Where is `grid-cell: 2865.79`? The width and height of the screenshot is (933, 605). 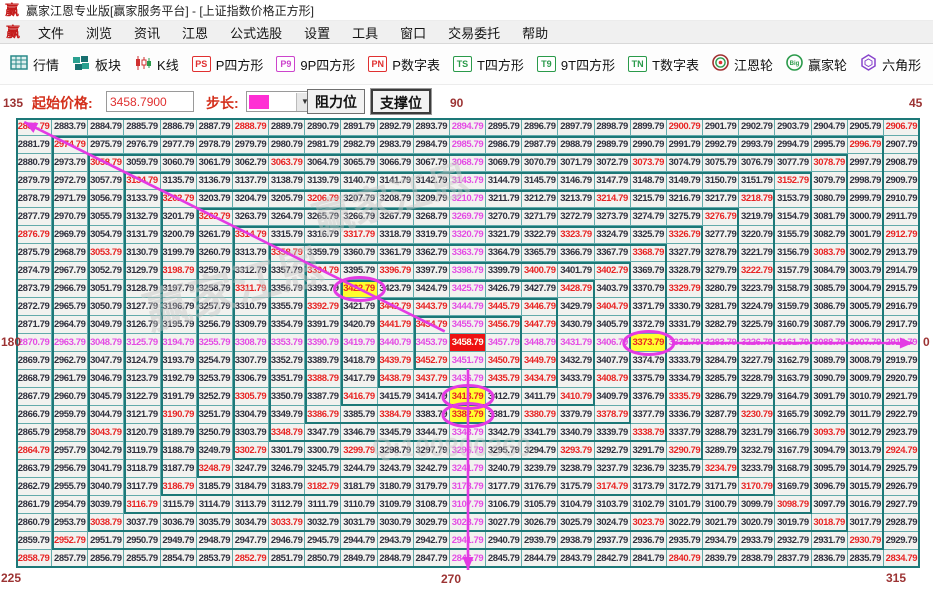
grid-cell: 2865.79 is located at coordinates (34, 433).